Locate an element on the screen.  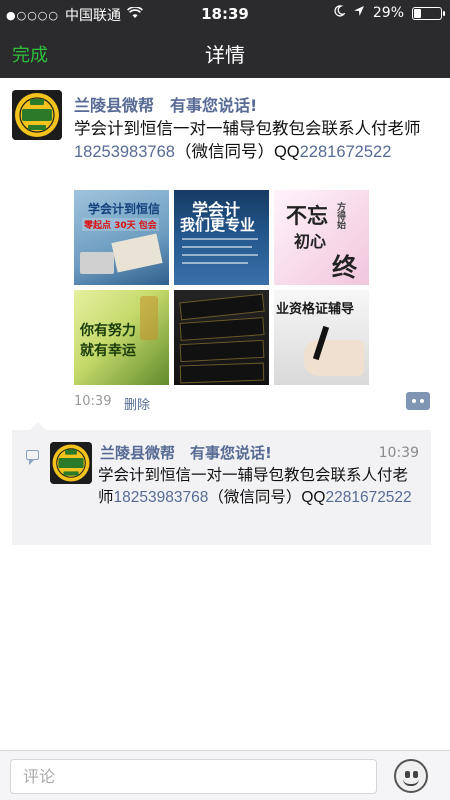
post-phone-link: 18253983768 is located at coordinates (124, 152).